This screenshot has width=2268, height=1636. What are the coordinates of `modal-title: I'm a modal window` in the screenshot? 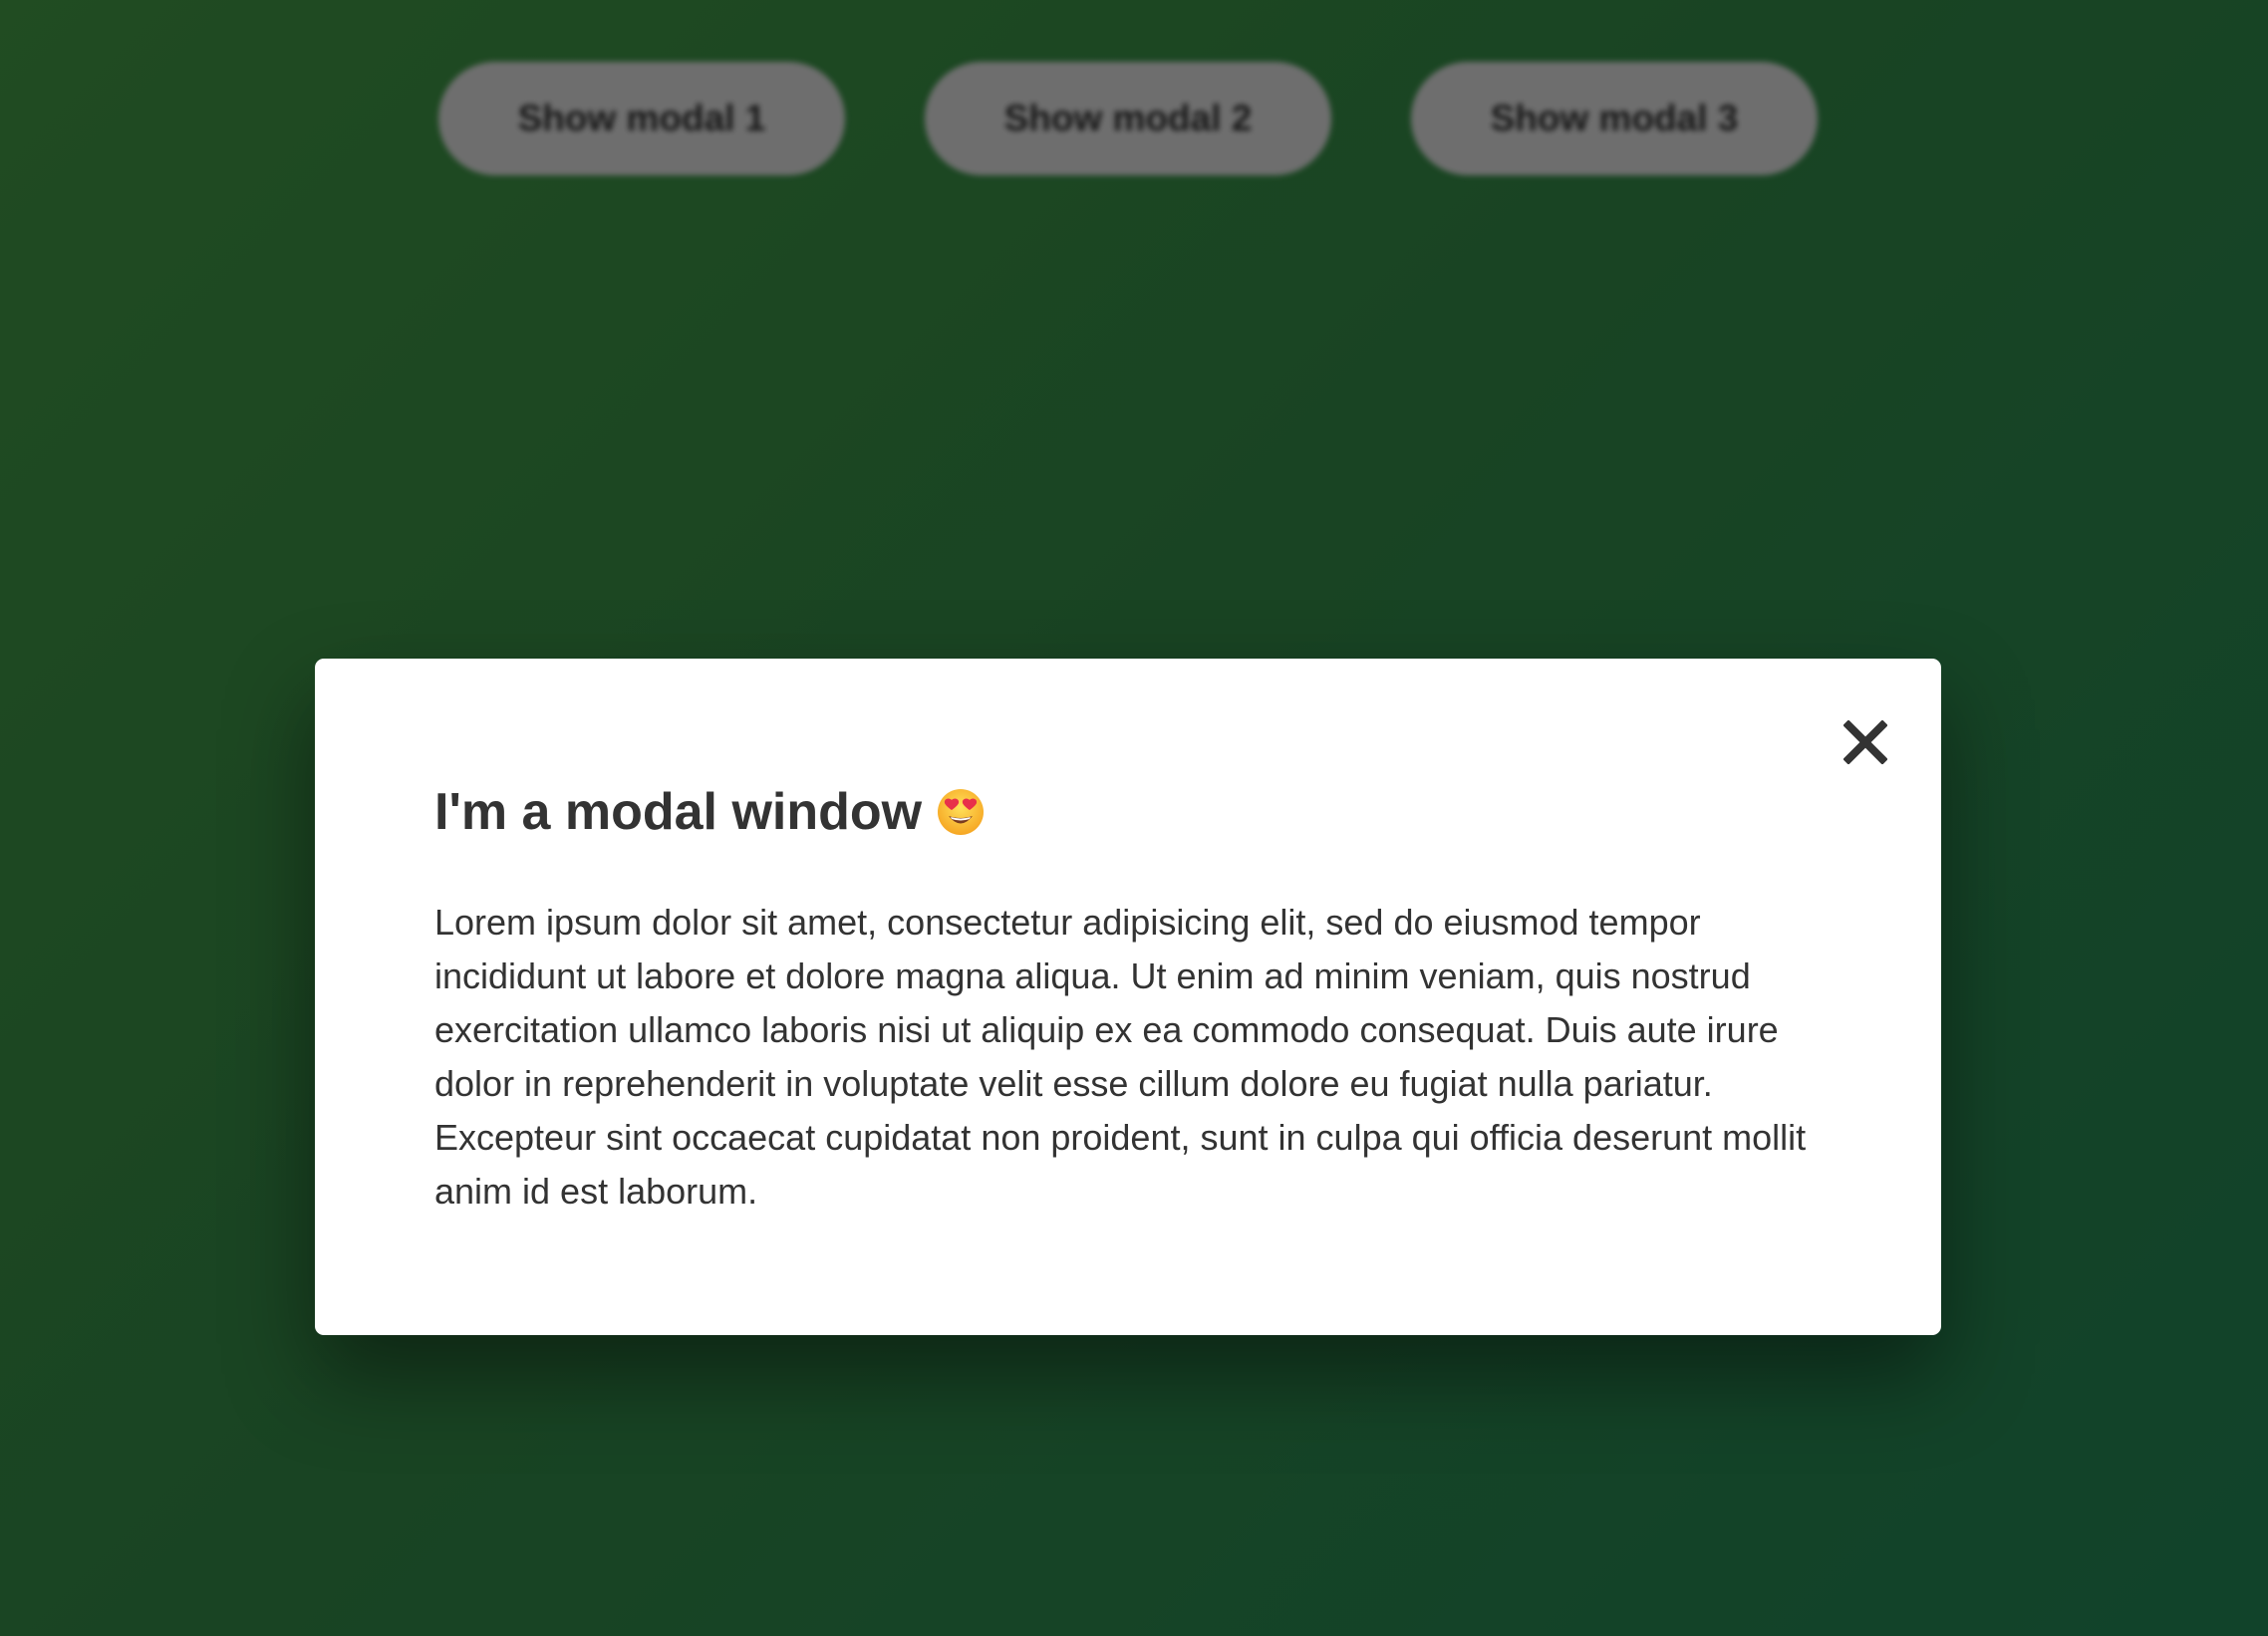 It's located at (710, 812).